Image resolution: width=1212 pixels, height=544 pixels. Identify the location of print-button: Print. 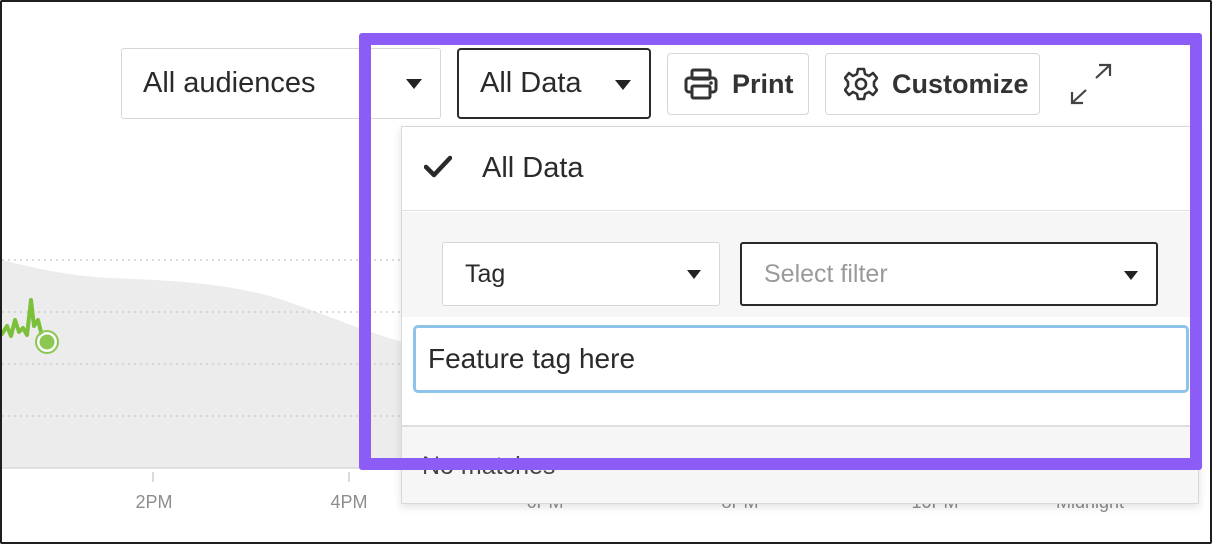
(738, 84).